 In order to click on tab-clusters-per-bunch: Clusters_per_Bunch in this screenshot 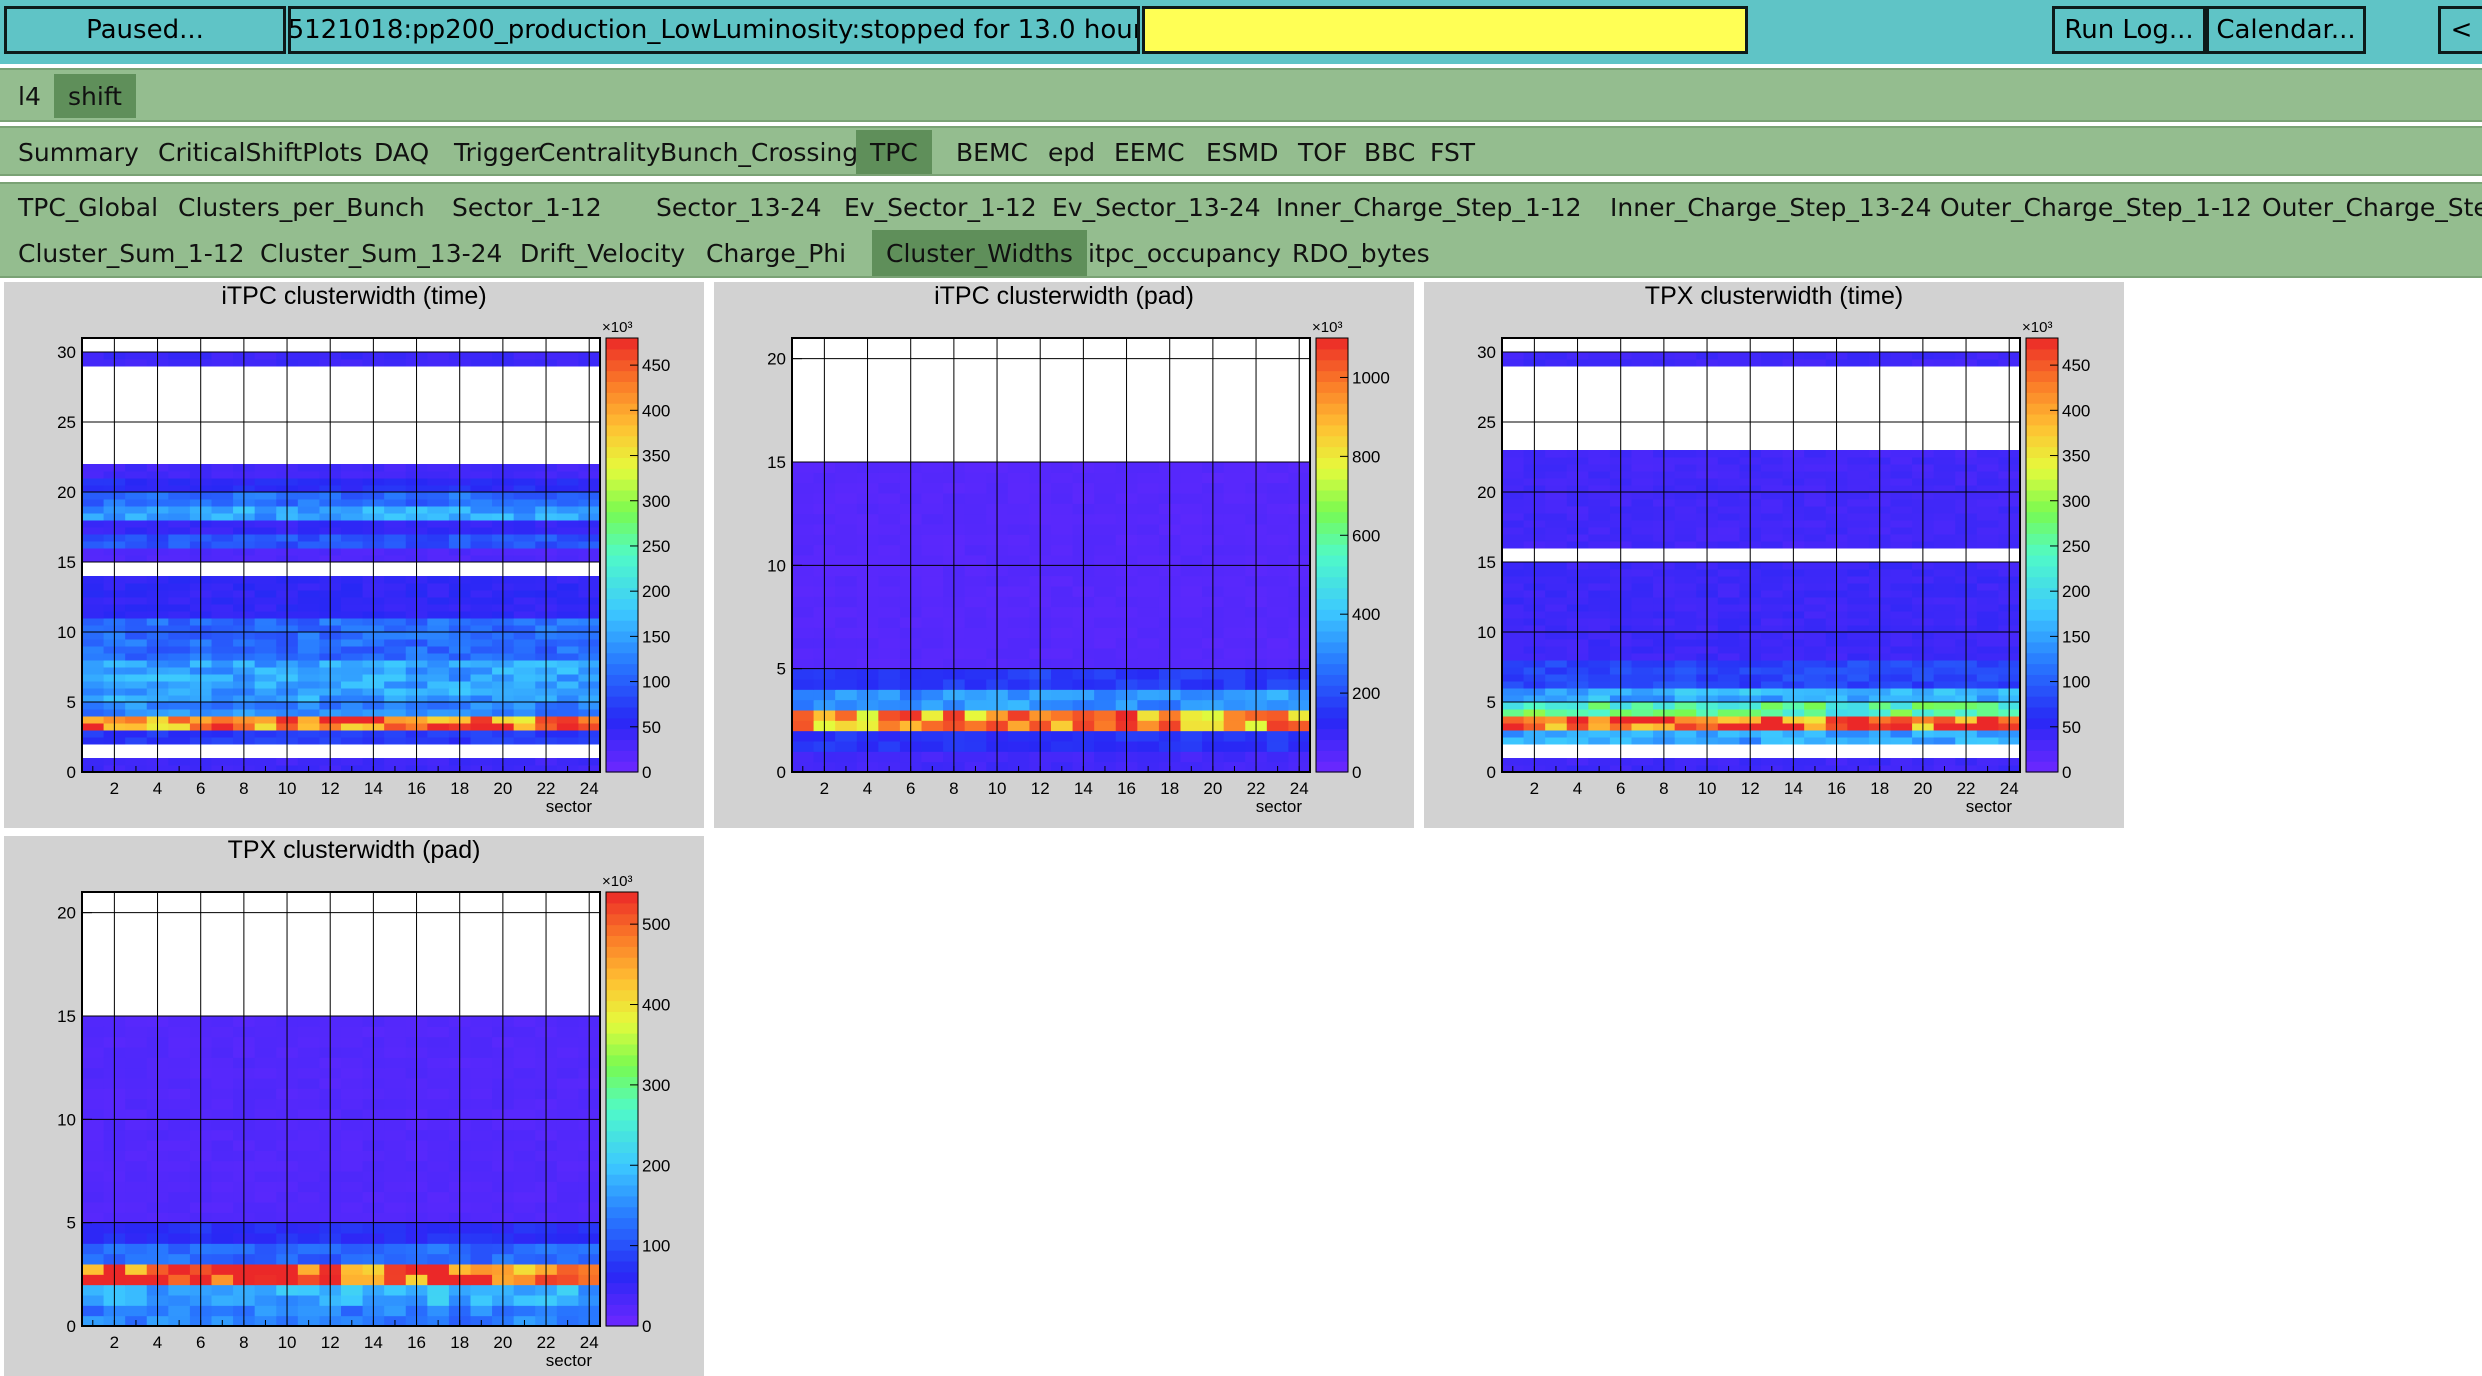, I will do `click(301, 207)`.